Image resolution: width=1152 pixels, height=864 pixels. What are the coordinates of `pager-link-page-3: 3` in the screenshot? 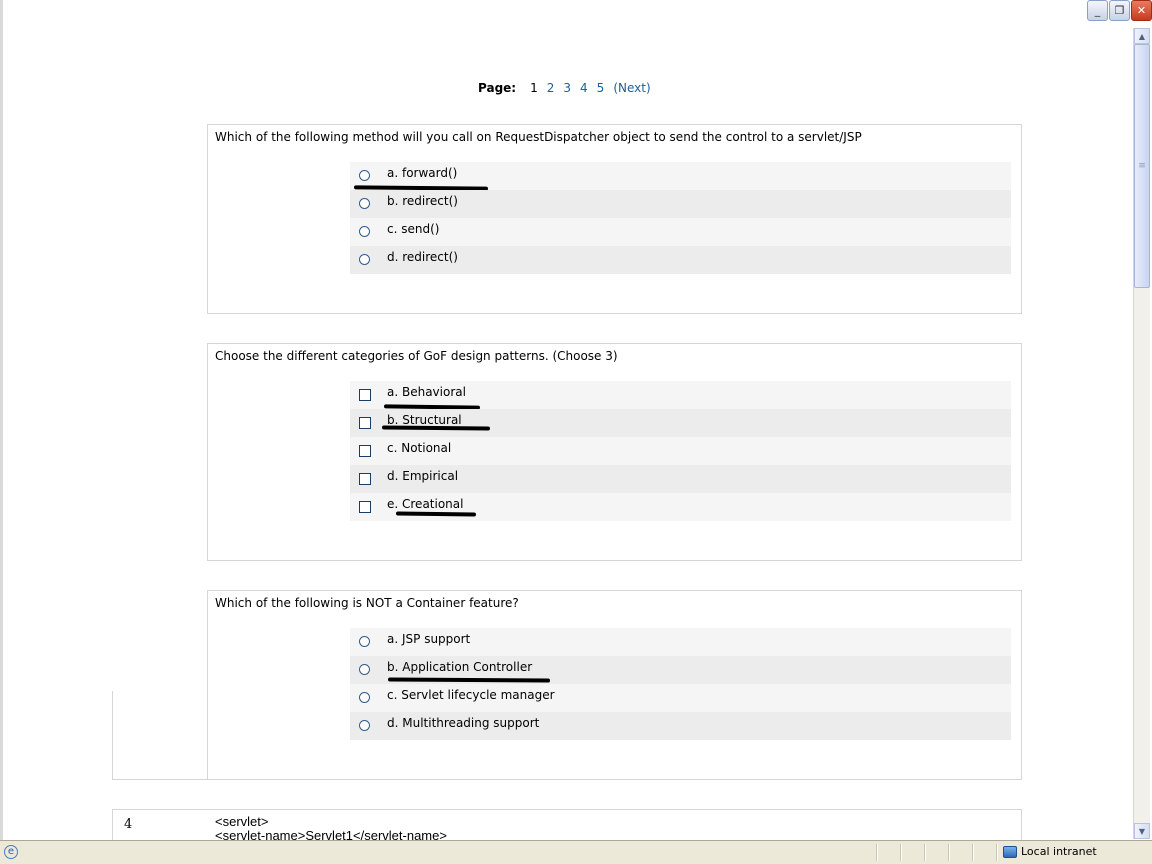 It's located at (567, 88).